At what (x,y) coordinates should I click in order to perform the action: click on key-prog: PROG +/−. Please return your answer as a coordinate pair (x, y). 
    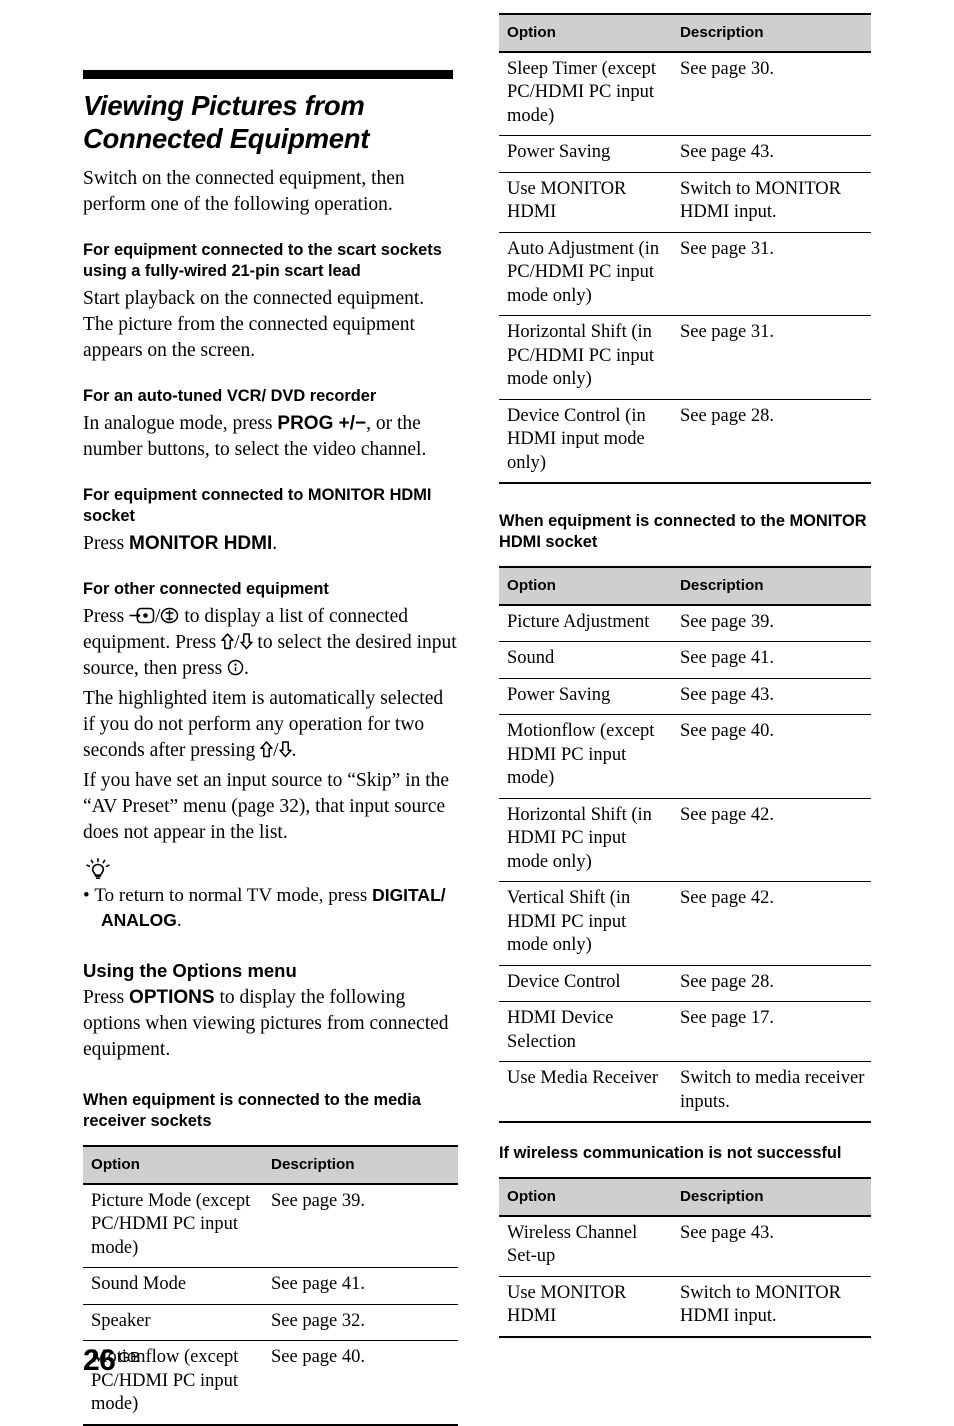
    Looking at the image, I should click on (322, 423).